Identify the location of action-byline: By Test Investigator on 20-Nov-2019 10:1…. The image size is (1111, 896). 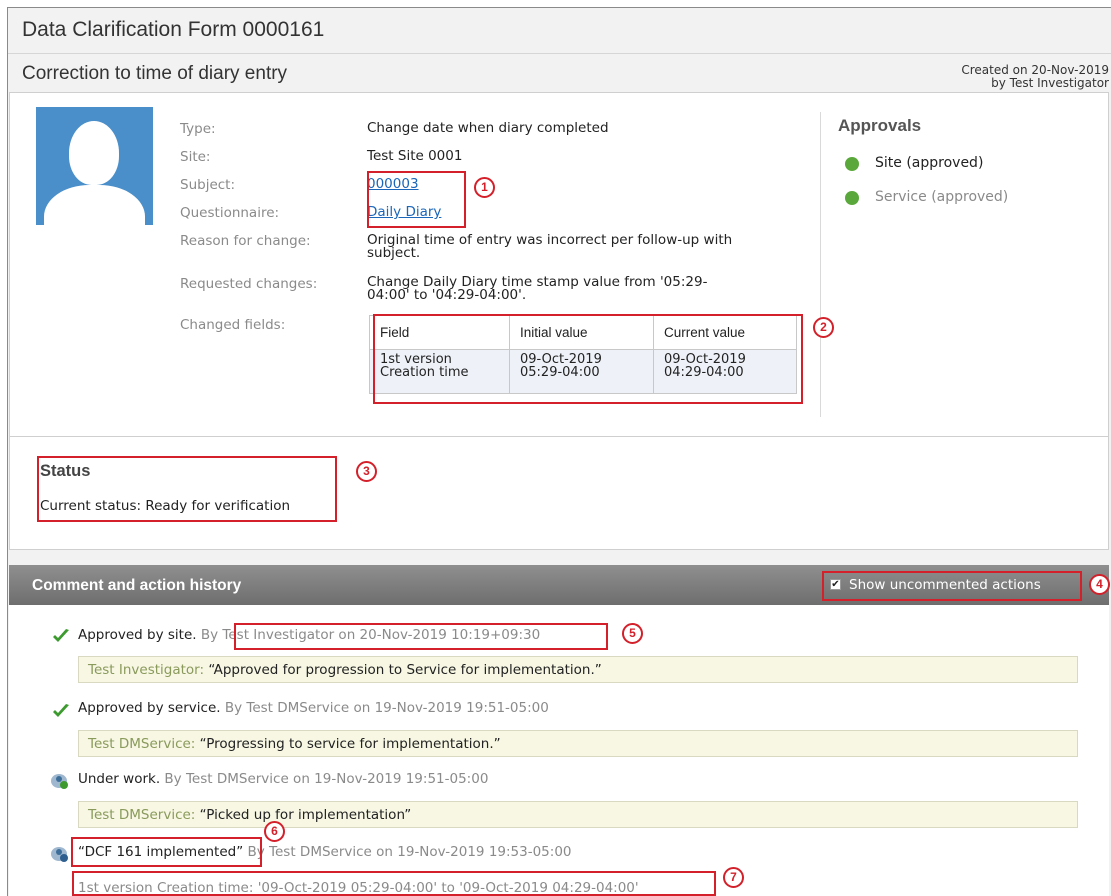
(368, 635).